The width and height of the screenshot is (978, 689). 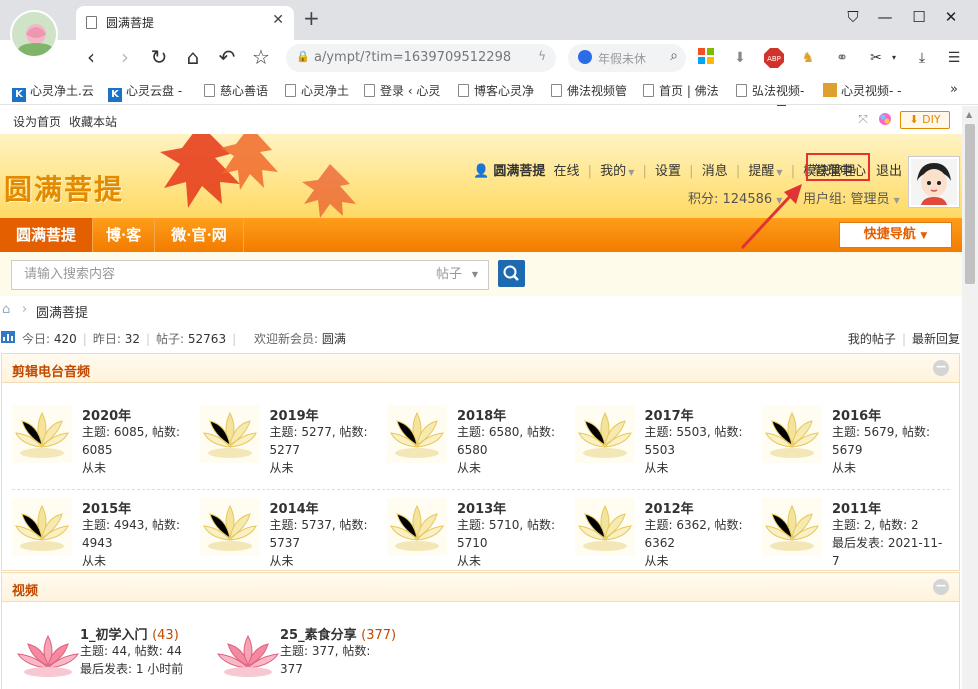 I want to click on forum-item: 2018年 主题: 6580, 帖数: 6580 从未, so click(x=479, y=446).